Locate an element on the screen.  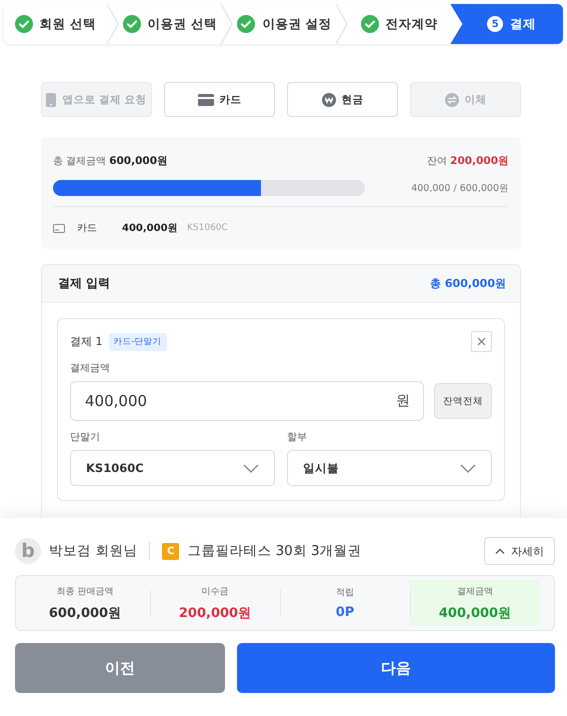
panel-title: 결제 입력 is located at coordinates (84, 283).